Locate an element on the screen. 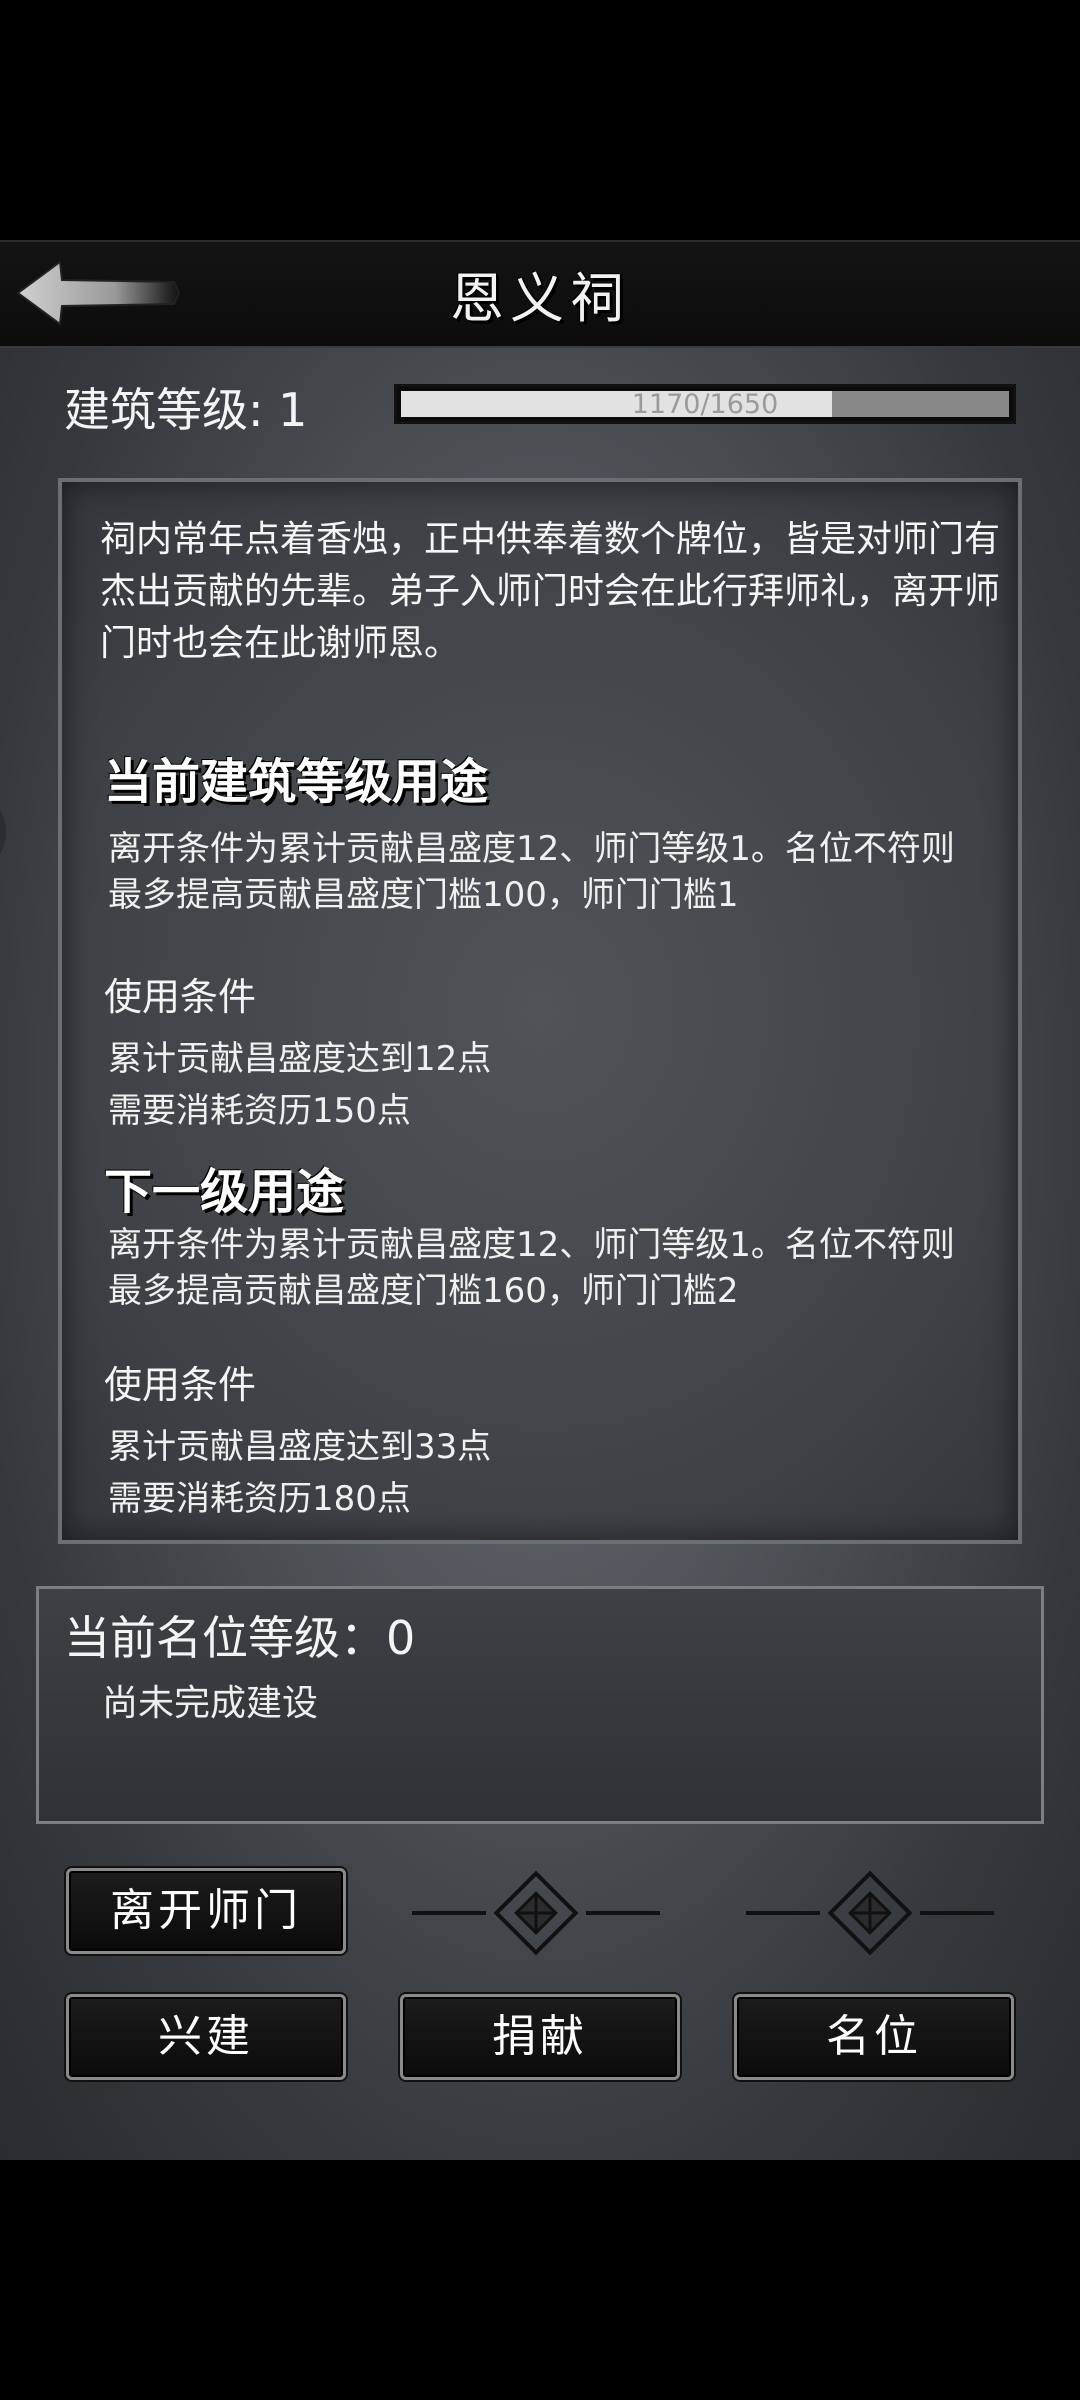  next-condition-heading: 使用条件 is located at coordinates (180, 1385).